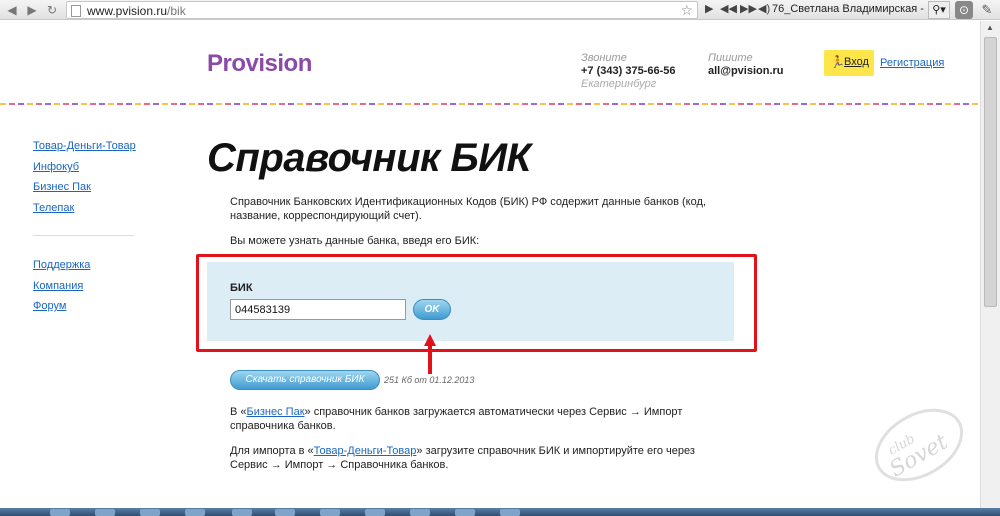 The height and width of the screenshot is (516, 1000). I want to click on sidebar-item-infokub: Инфокуб, so click(56, 167).